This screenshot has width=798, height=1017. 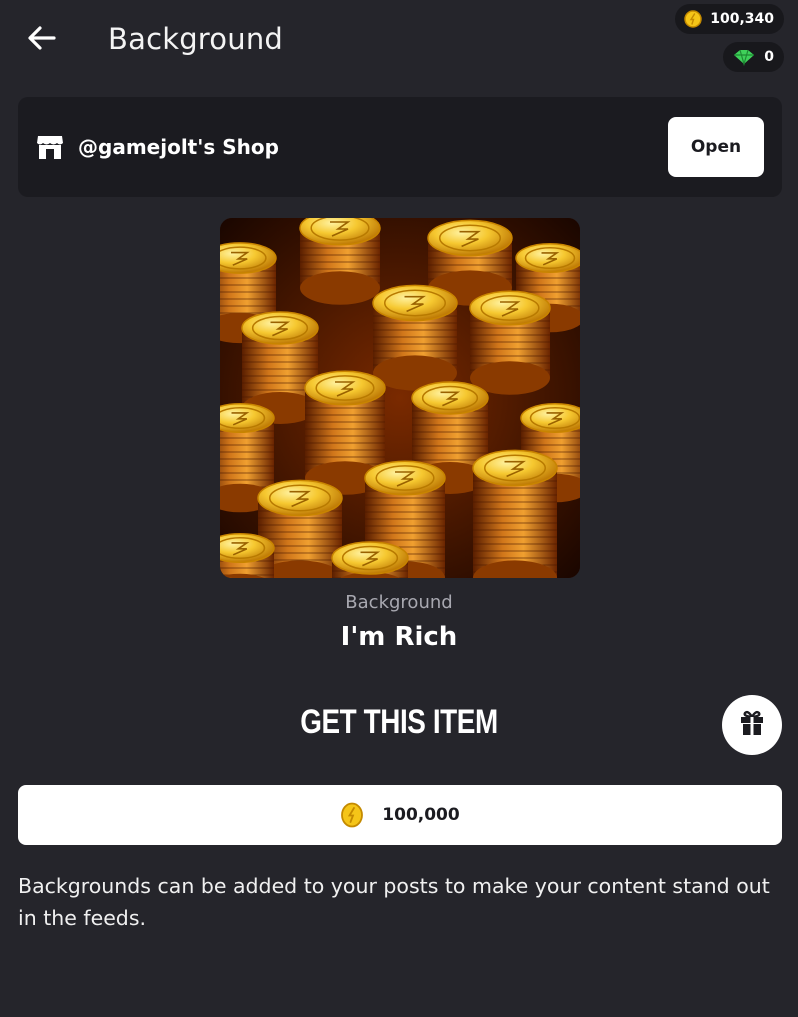 I want to click on price-value: 100,000, so click(x=421, y=815).